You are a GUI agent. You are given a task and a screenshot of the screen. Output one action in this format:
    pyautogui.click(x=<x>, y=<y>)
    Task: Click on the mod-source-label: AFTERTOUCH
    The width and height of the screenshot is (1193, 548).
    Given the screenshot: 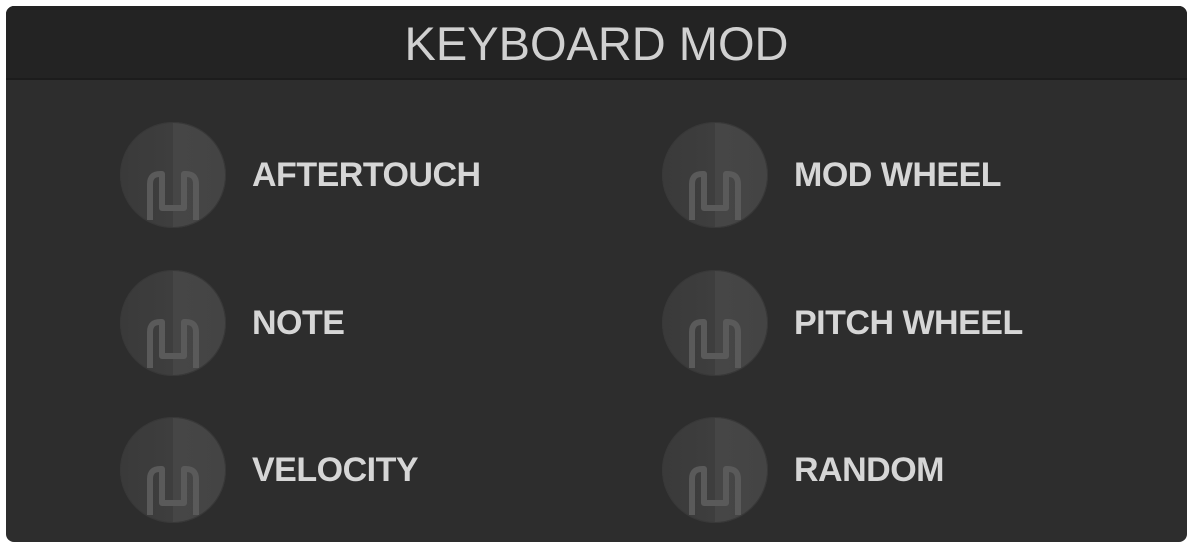 What is the action you would take?
    pyautogui.click(x=366, y=174)
    